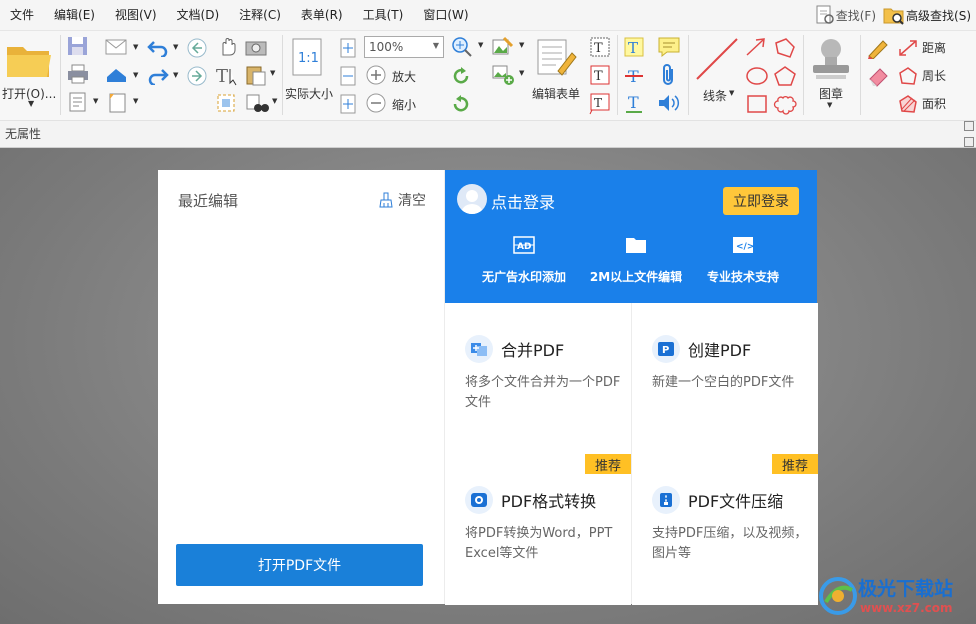 The image size is (976, 624). I want to click on polygon-outline-icon, so click(785, 48).